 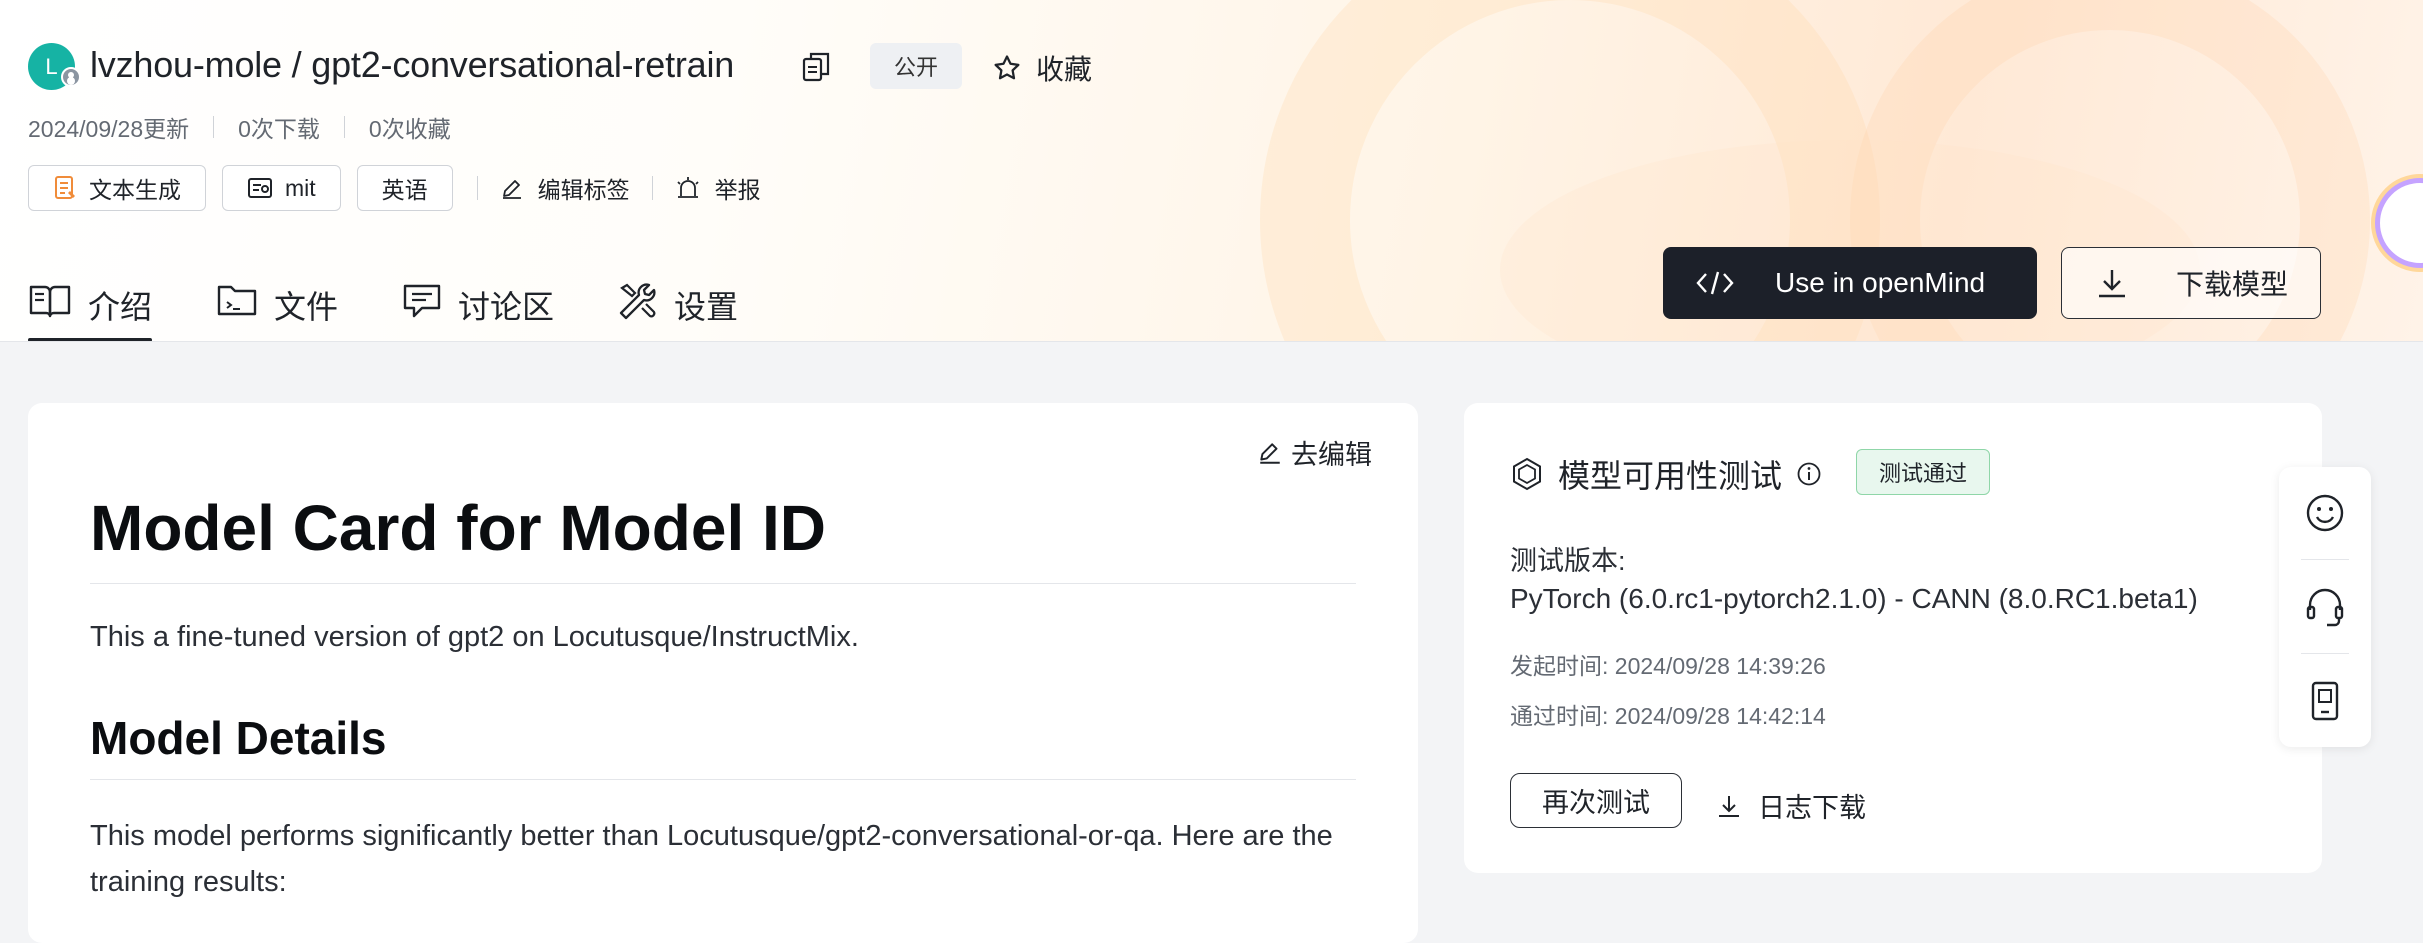 I want to click on use-in-openmind-button: Use in openMind, so click(x=1850, y=283).